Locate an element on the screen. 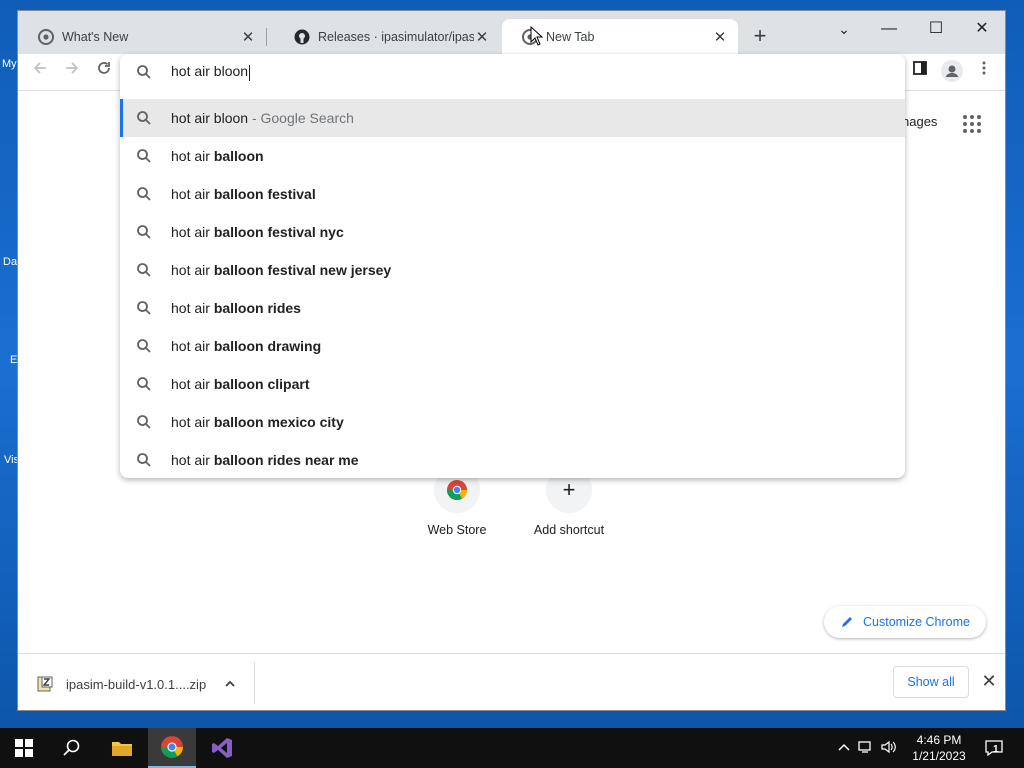  customize-label: Customize Chrome is located at coordinates (916, 622).